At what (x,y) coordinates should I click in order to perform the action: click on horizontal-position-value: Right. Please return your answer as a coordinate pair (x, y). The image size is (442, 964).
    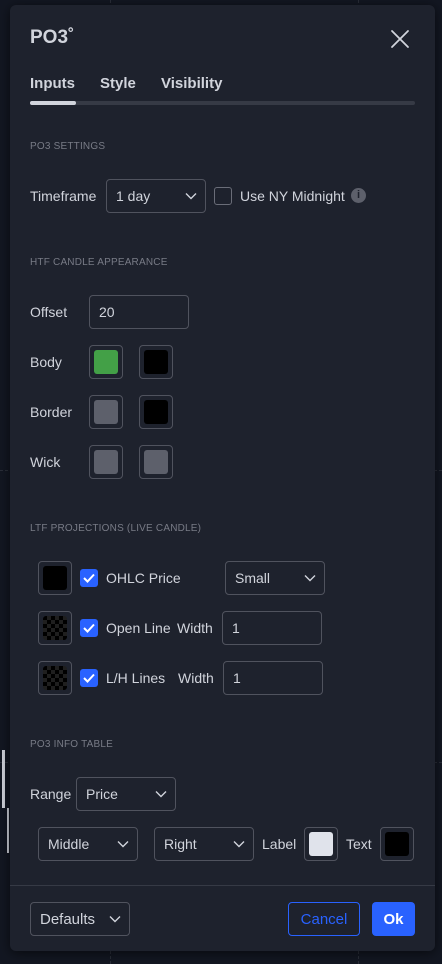
    Looking at the image, I should click on (180, 844).